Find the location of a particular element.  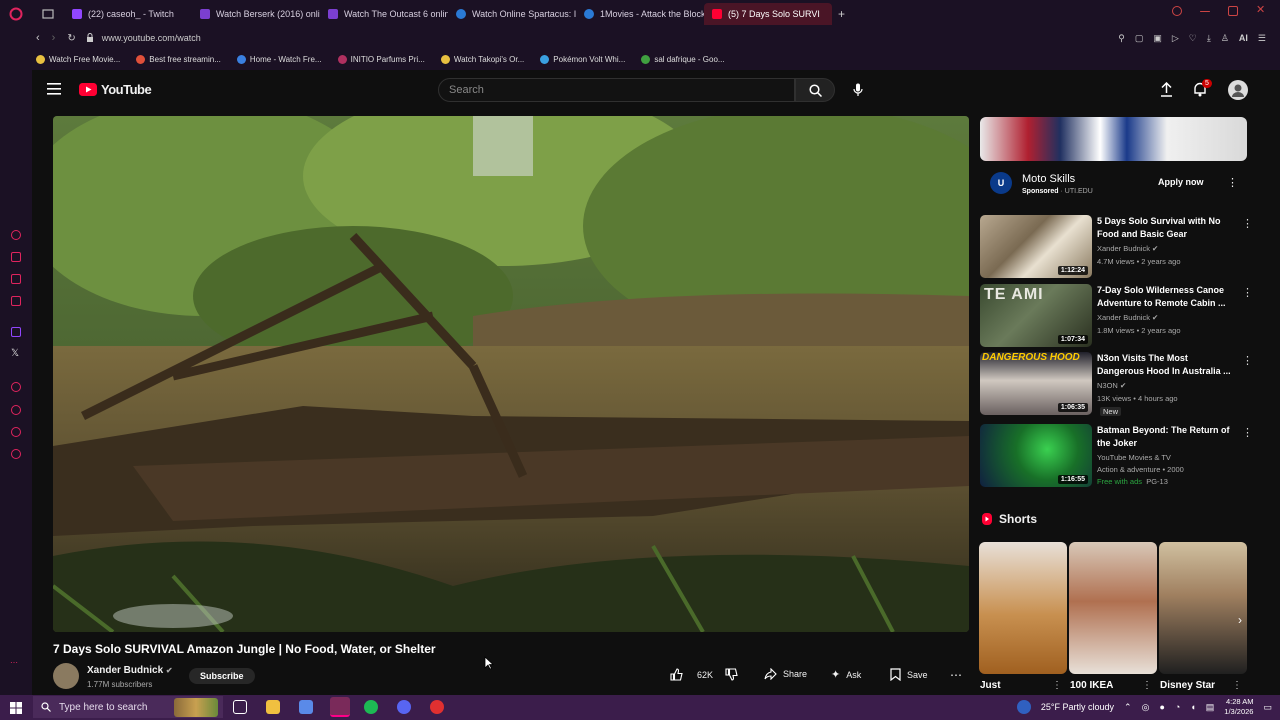

weather-text: 25°F Partly cloudy is located at coordinates (1077, 707).